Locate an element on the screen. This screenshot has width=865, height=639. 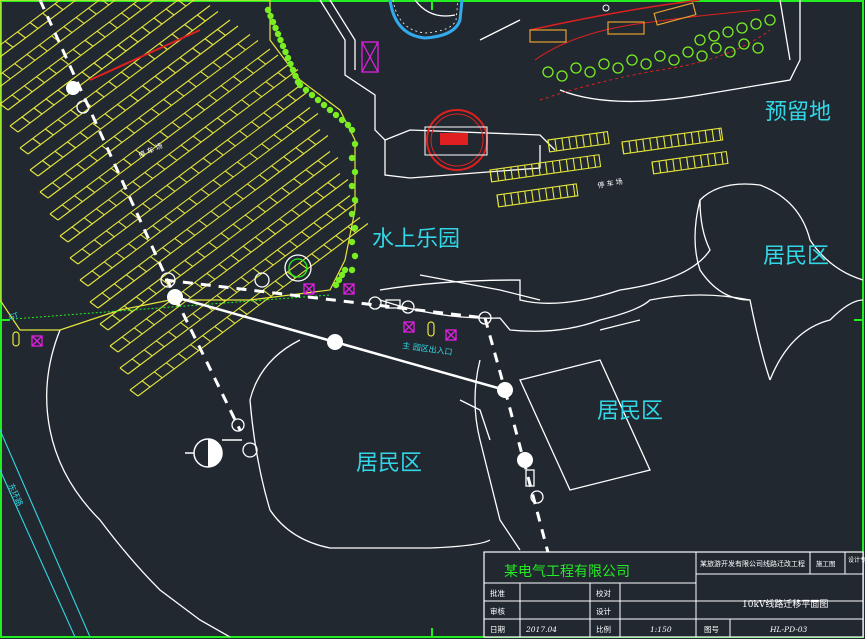
label-approve: 批准 is located at coordinates (497, 593).